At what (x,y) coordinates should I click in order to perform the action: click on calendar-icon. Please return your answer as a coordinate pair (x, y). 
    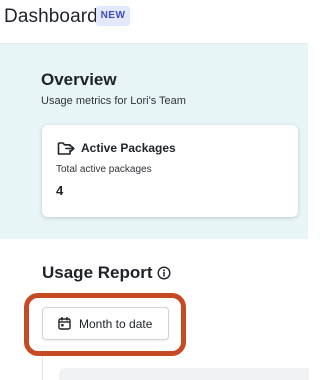
    Looking at the image, I should click on (64, 323).